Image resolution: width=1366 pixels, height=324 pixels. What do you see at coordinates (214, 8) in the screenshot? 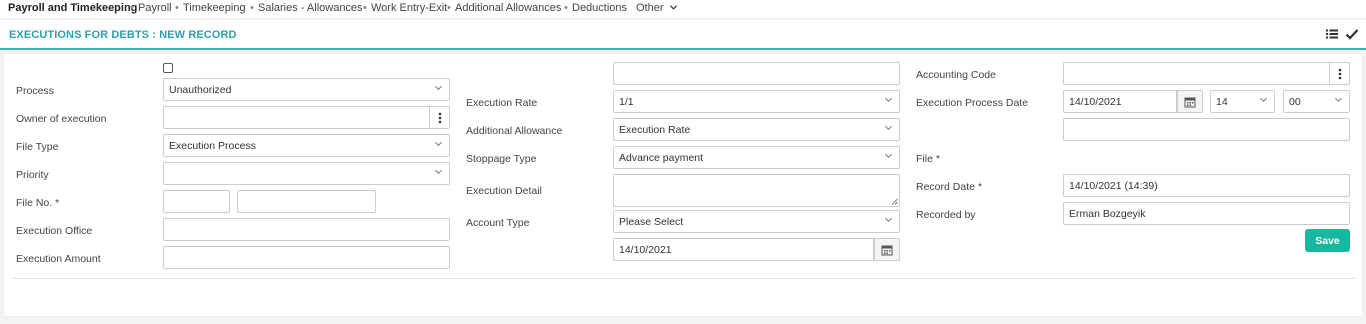
I see `nav-item-timekeeping: Timekeeping` at bounding box center [214, 8].